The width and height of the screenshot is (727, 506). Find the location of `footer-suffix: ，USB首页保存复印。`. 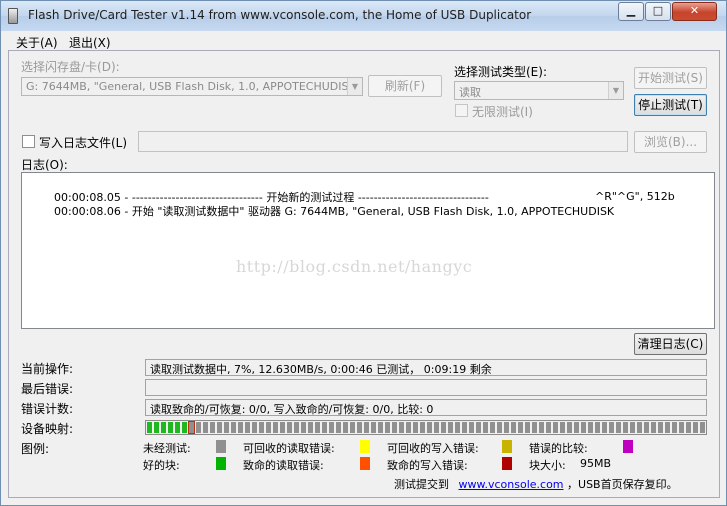

footer-suffix: ，USB首页保存复印。 is located at coordinates (622, 484).